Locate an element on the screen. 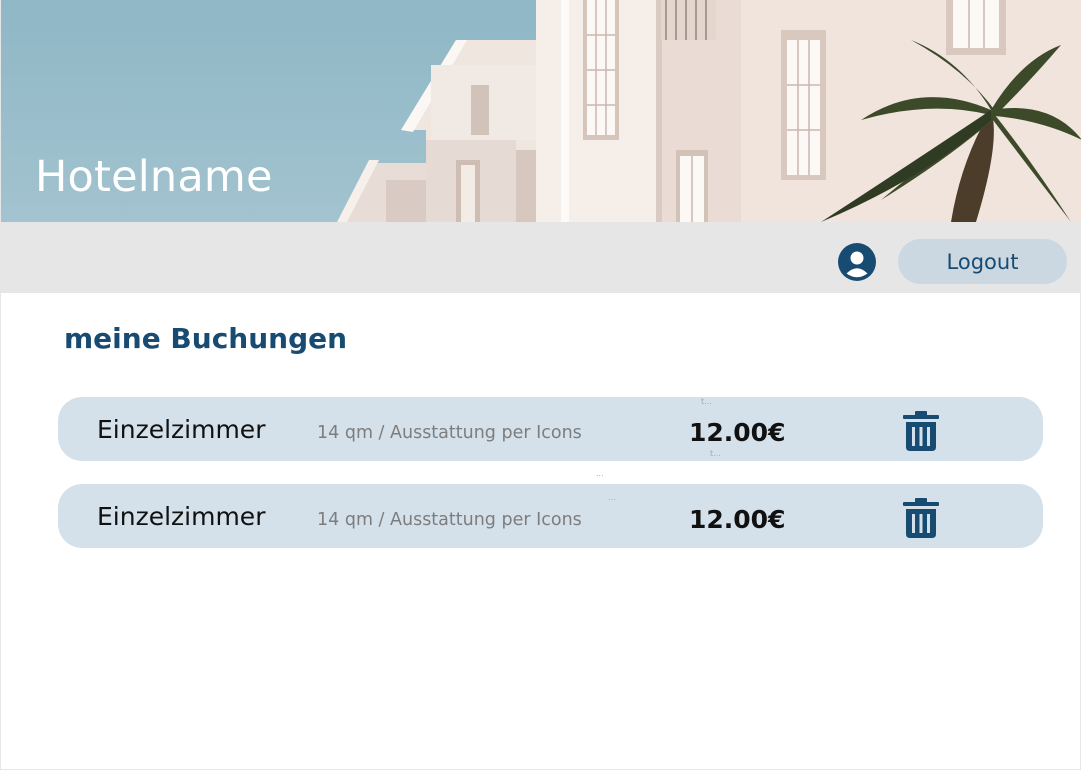 The image size is (1081, 770). navbar: Logout is located at coordinates (541, 257).